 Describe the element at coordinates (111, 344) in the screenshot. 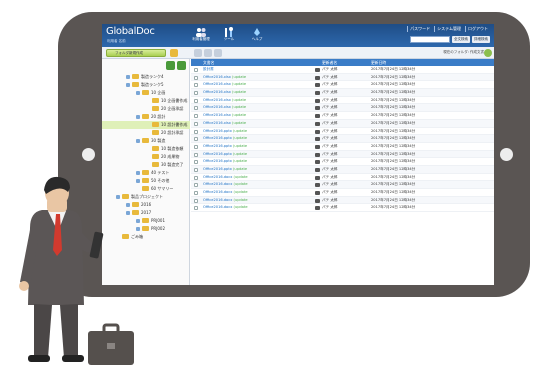

I see `briefcase` at that location.